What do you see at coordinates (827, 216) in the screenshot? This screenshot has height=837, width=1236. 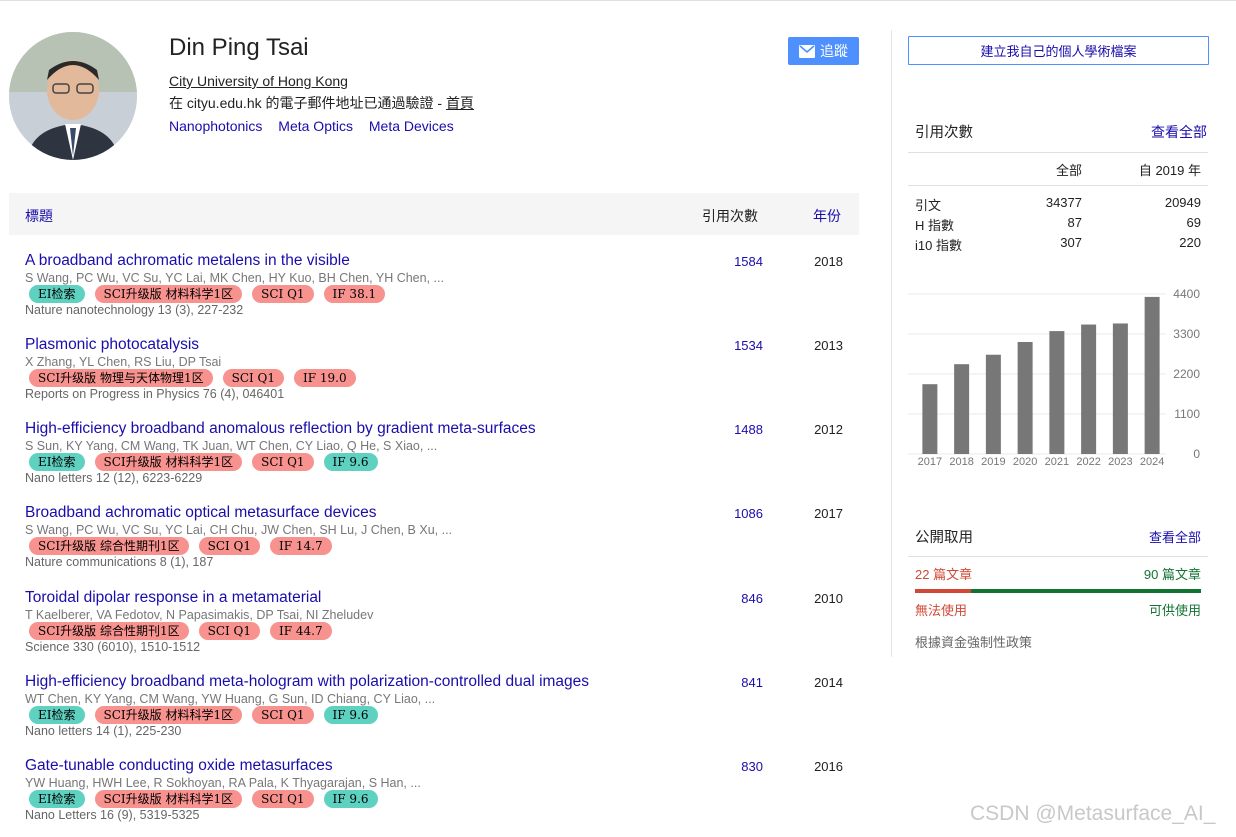 I see `sort-by-year: 年份` at bounding box center [827, 216].